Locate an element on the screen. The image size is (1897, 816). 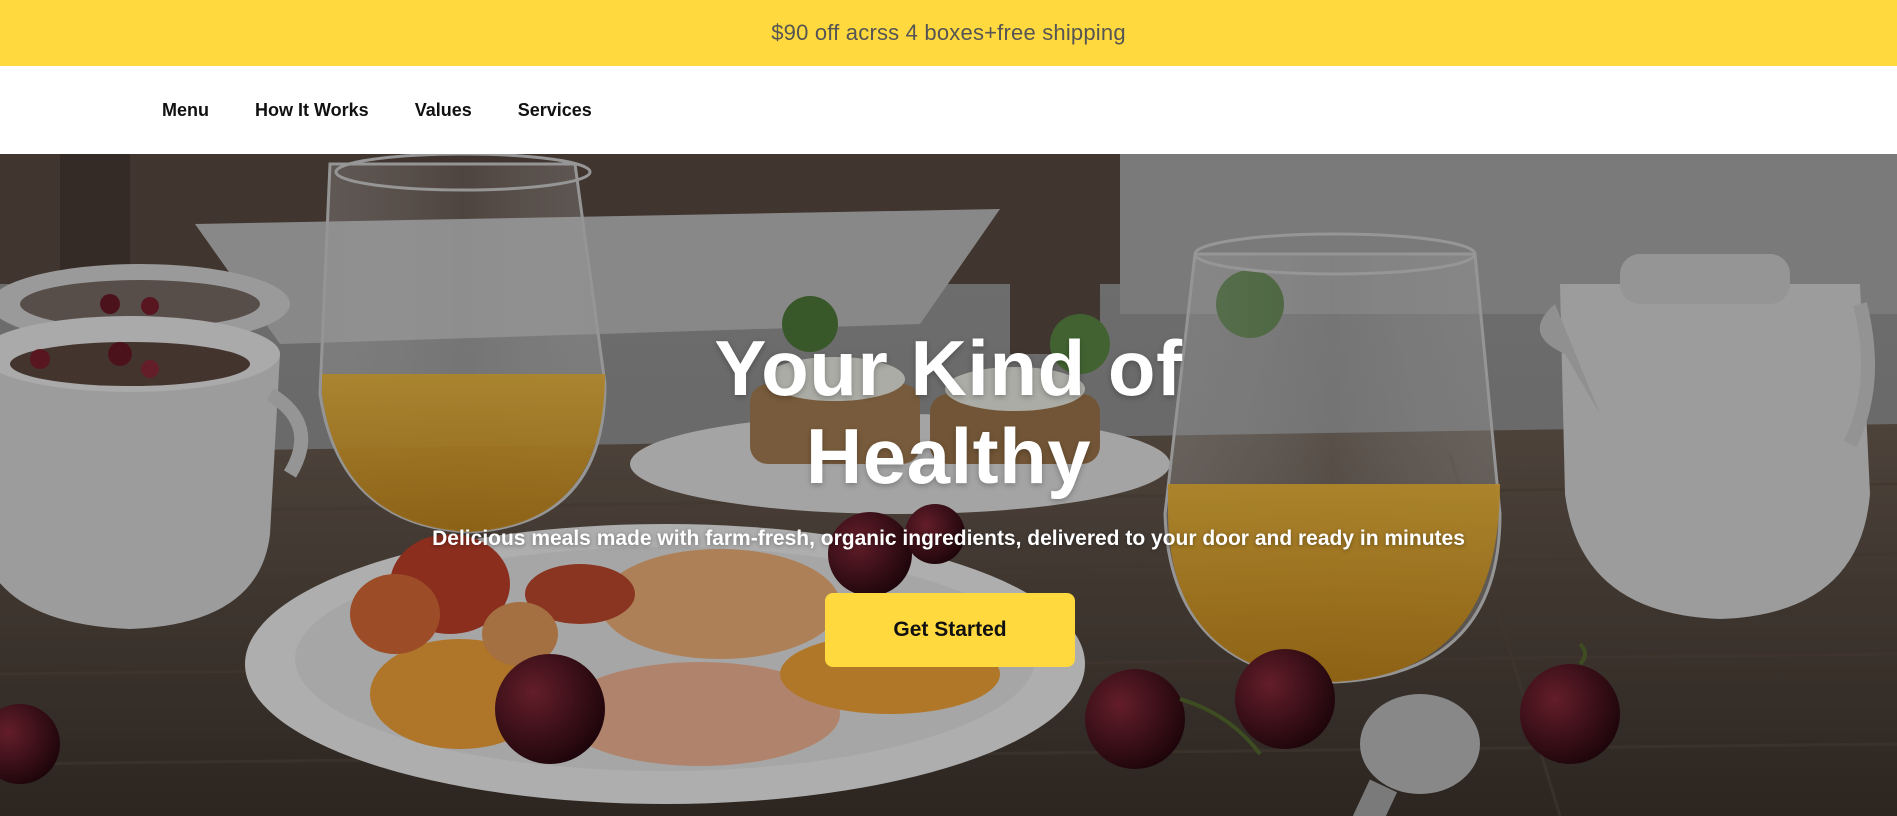
nav-menu: Menu How It Works Values Services is located at coordinates (400, 110).